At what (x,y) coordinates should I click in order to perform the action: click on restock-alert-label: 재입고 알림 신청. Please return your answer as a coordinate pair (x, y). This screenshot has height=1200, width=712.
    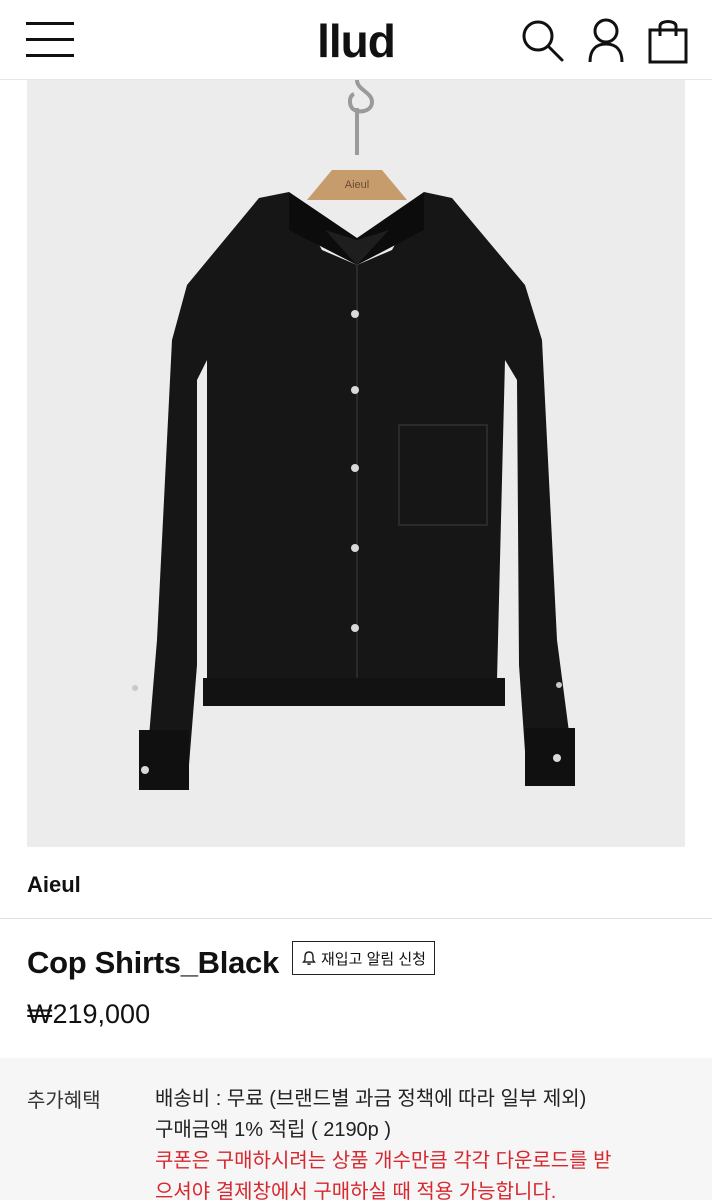
    Looking at the image, I should click on (373, 959).